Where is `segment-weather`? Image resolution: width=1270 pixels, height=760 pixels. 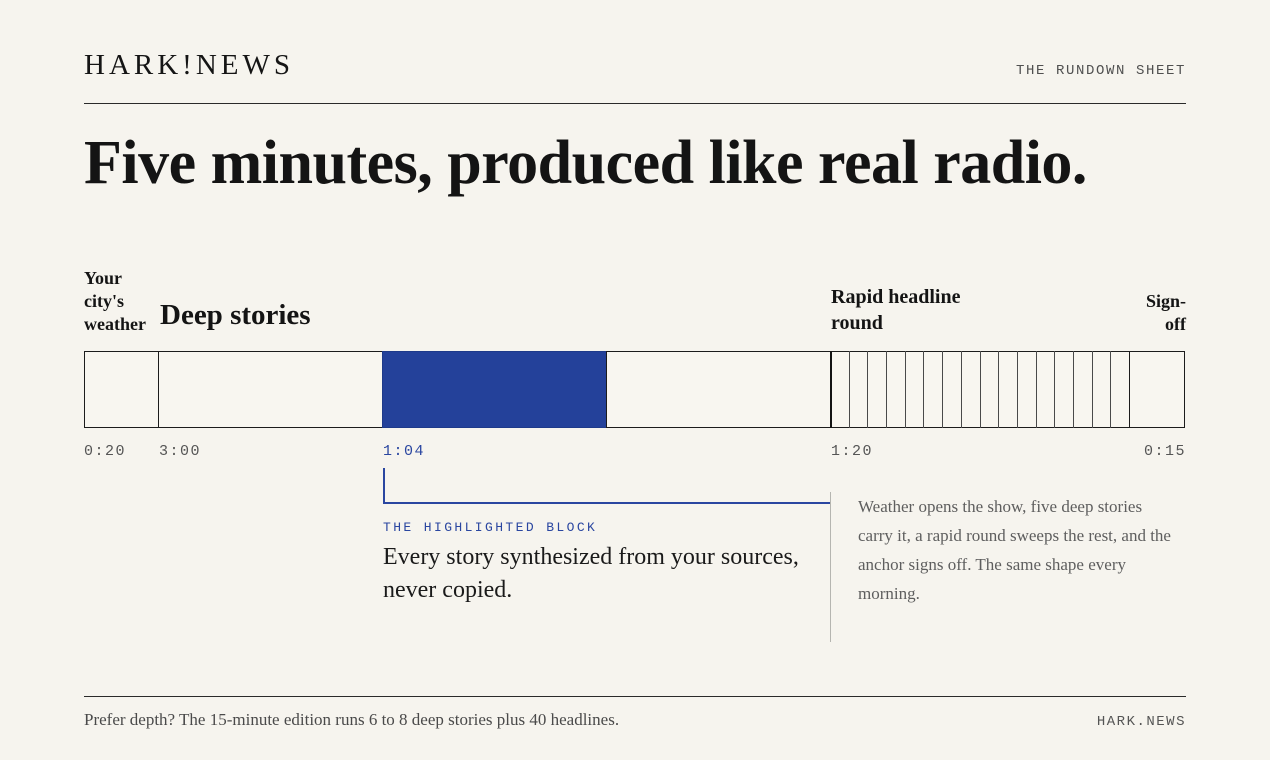
segment-weather is located at coordinates (121, 389).